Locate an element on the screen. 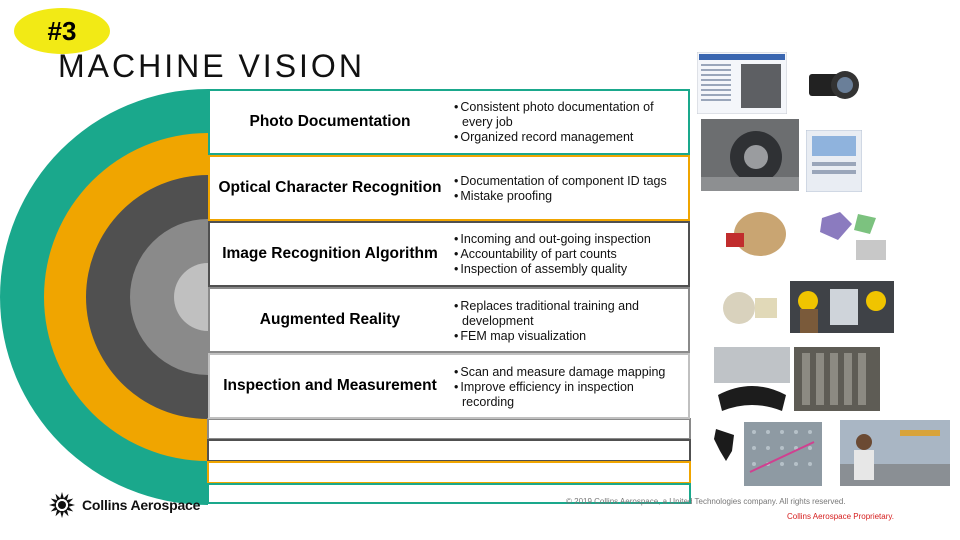  bullet-item: Accountability of part counts is located at coordinates (570, 254).